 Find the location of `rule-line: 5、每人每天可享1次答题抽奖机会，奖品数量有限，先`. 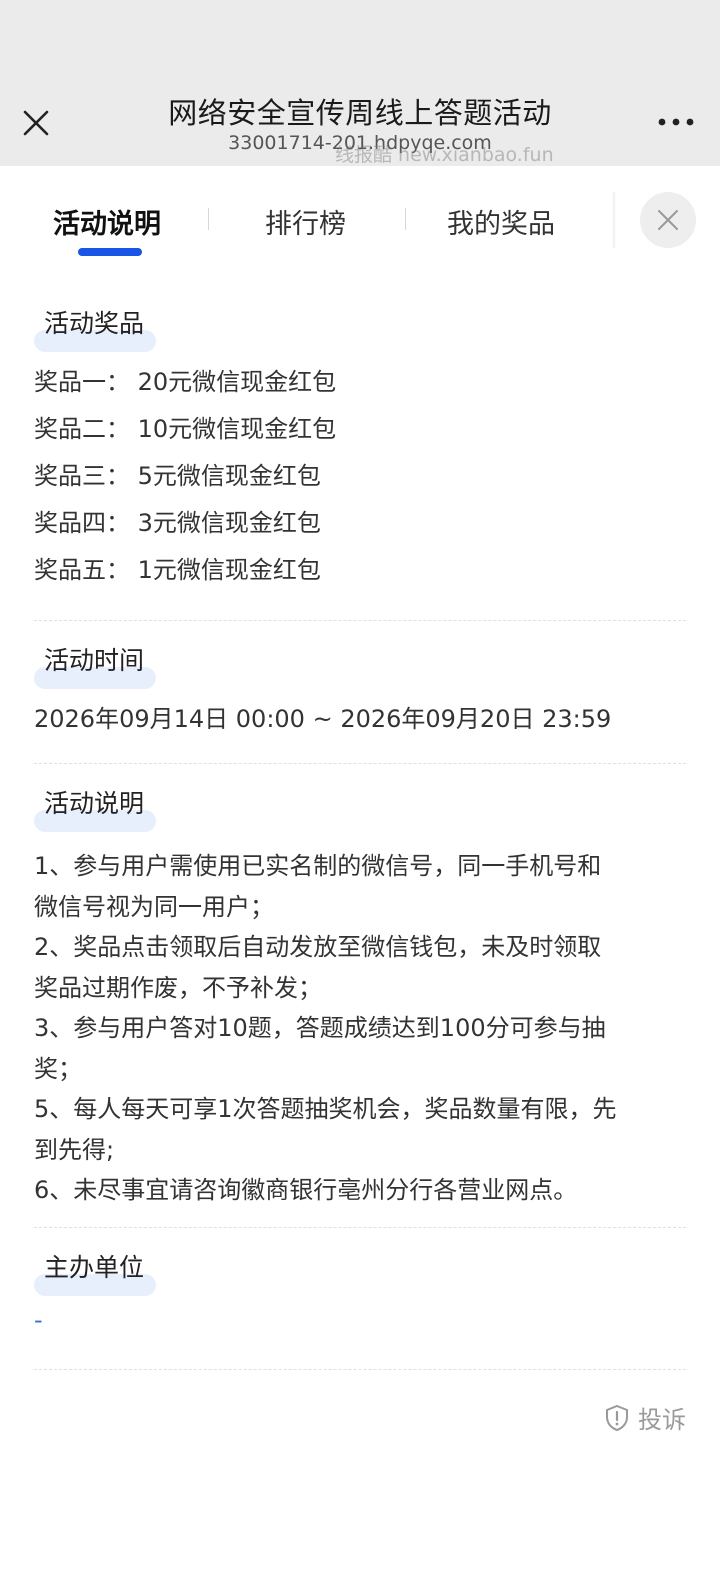

rule-line: 5、每人每天可享1次答题抽奖机会，奖品数量有限，先 is located at coordinates (325, 1109).